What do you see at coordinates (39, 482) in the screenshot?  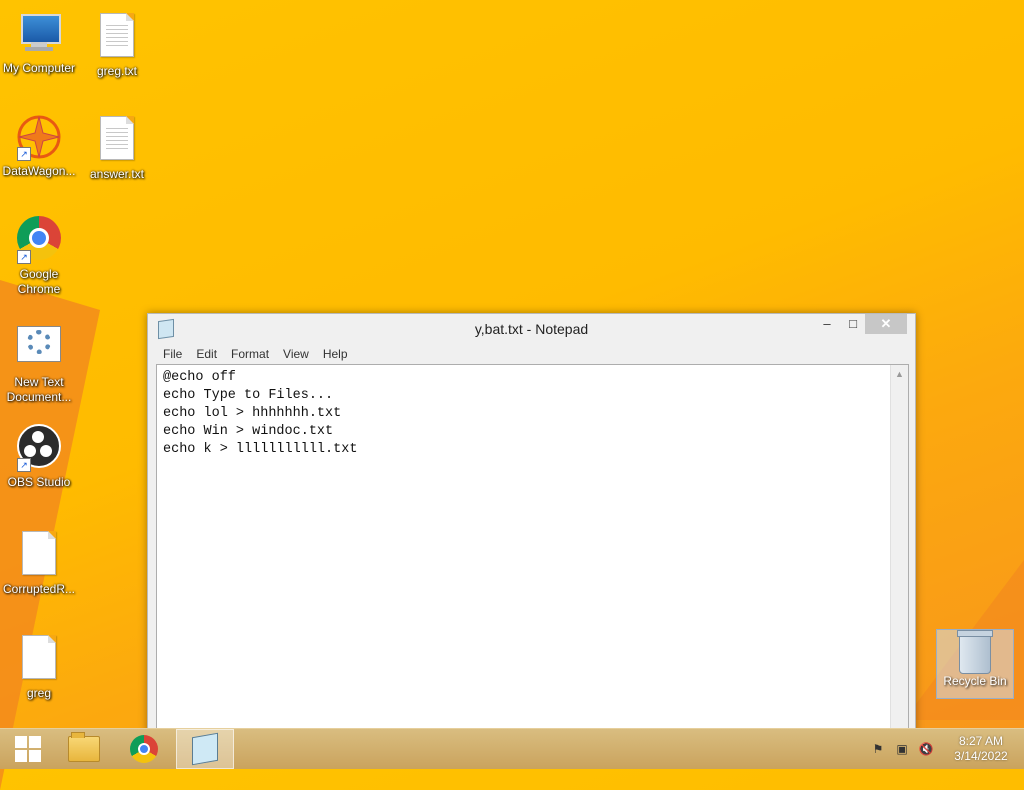 I see `desktop-icon-label: OBS Studio` at bounding box center [39, 482].